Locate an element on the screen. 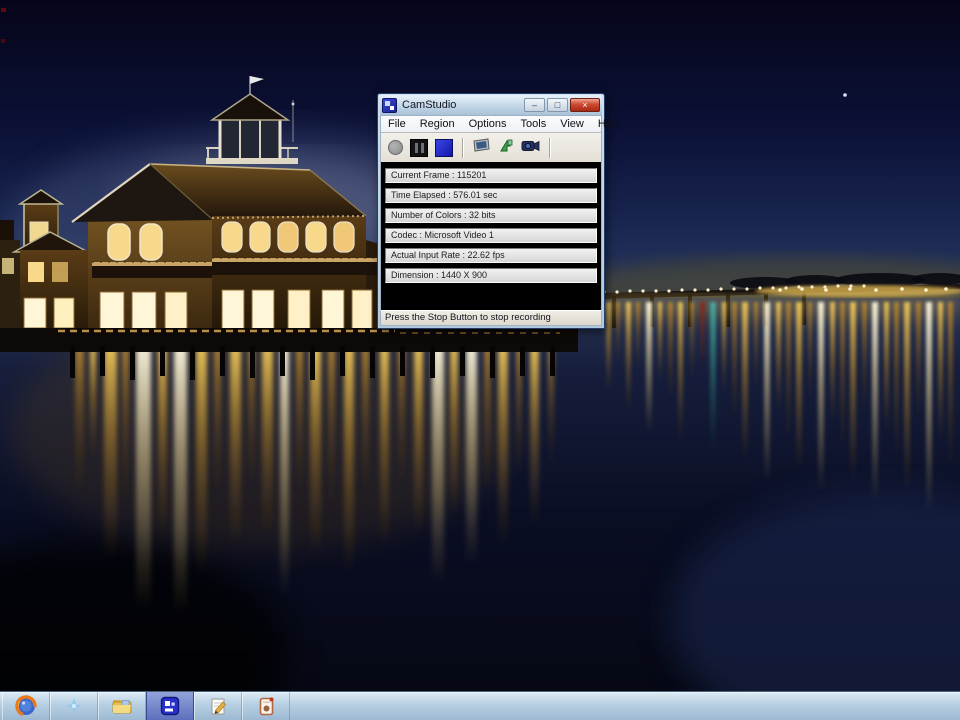 This screenshot has height=720, width=960. camstudio-icon is located at coordinates (170, 706).